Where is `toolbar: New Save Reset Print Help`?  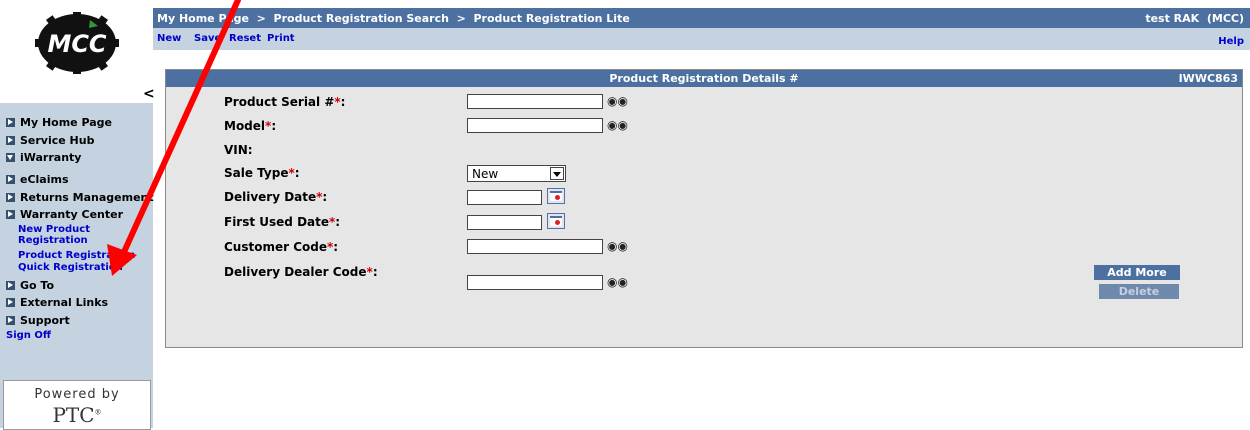
toolbar: New Save Reset Print Help is located at coordinates (701, 39).